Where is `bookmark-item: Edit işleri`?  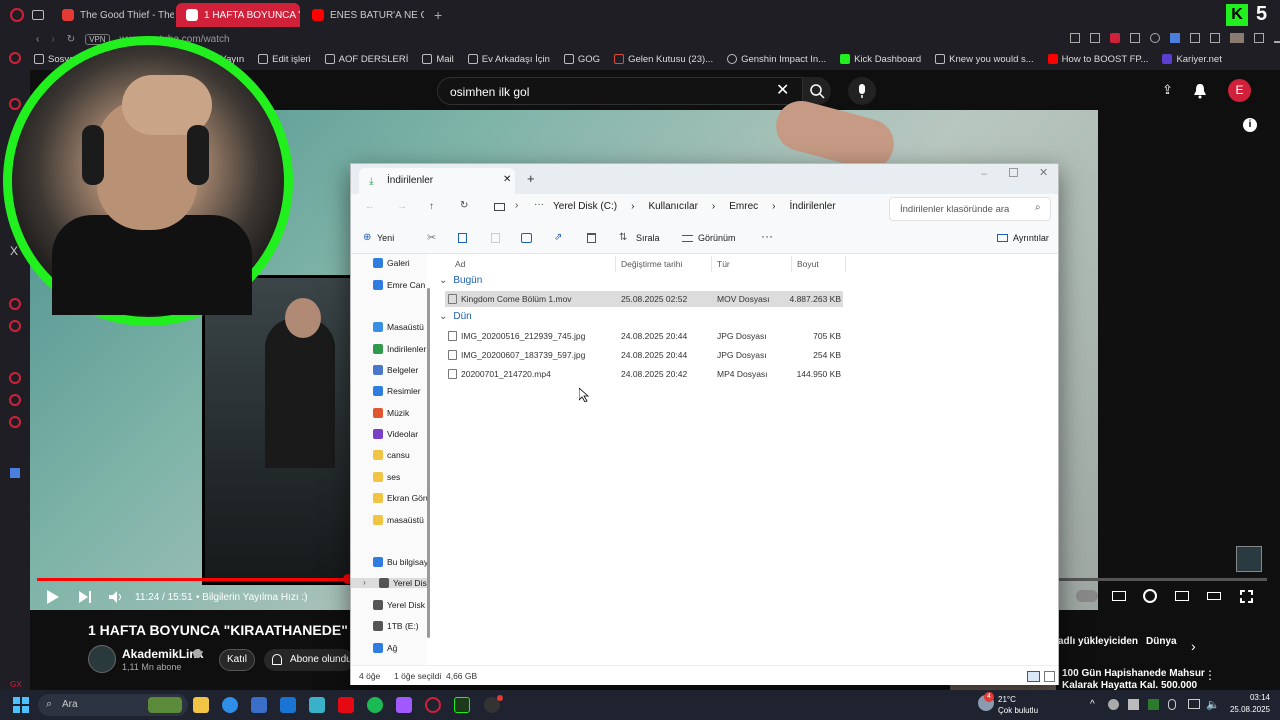
bookmark-item: Edit işleri is located at coordinates (284, 59).